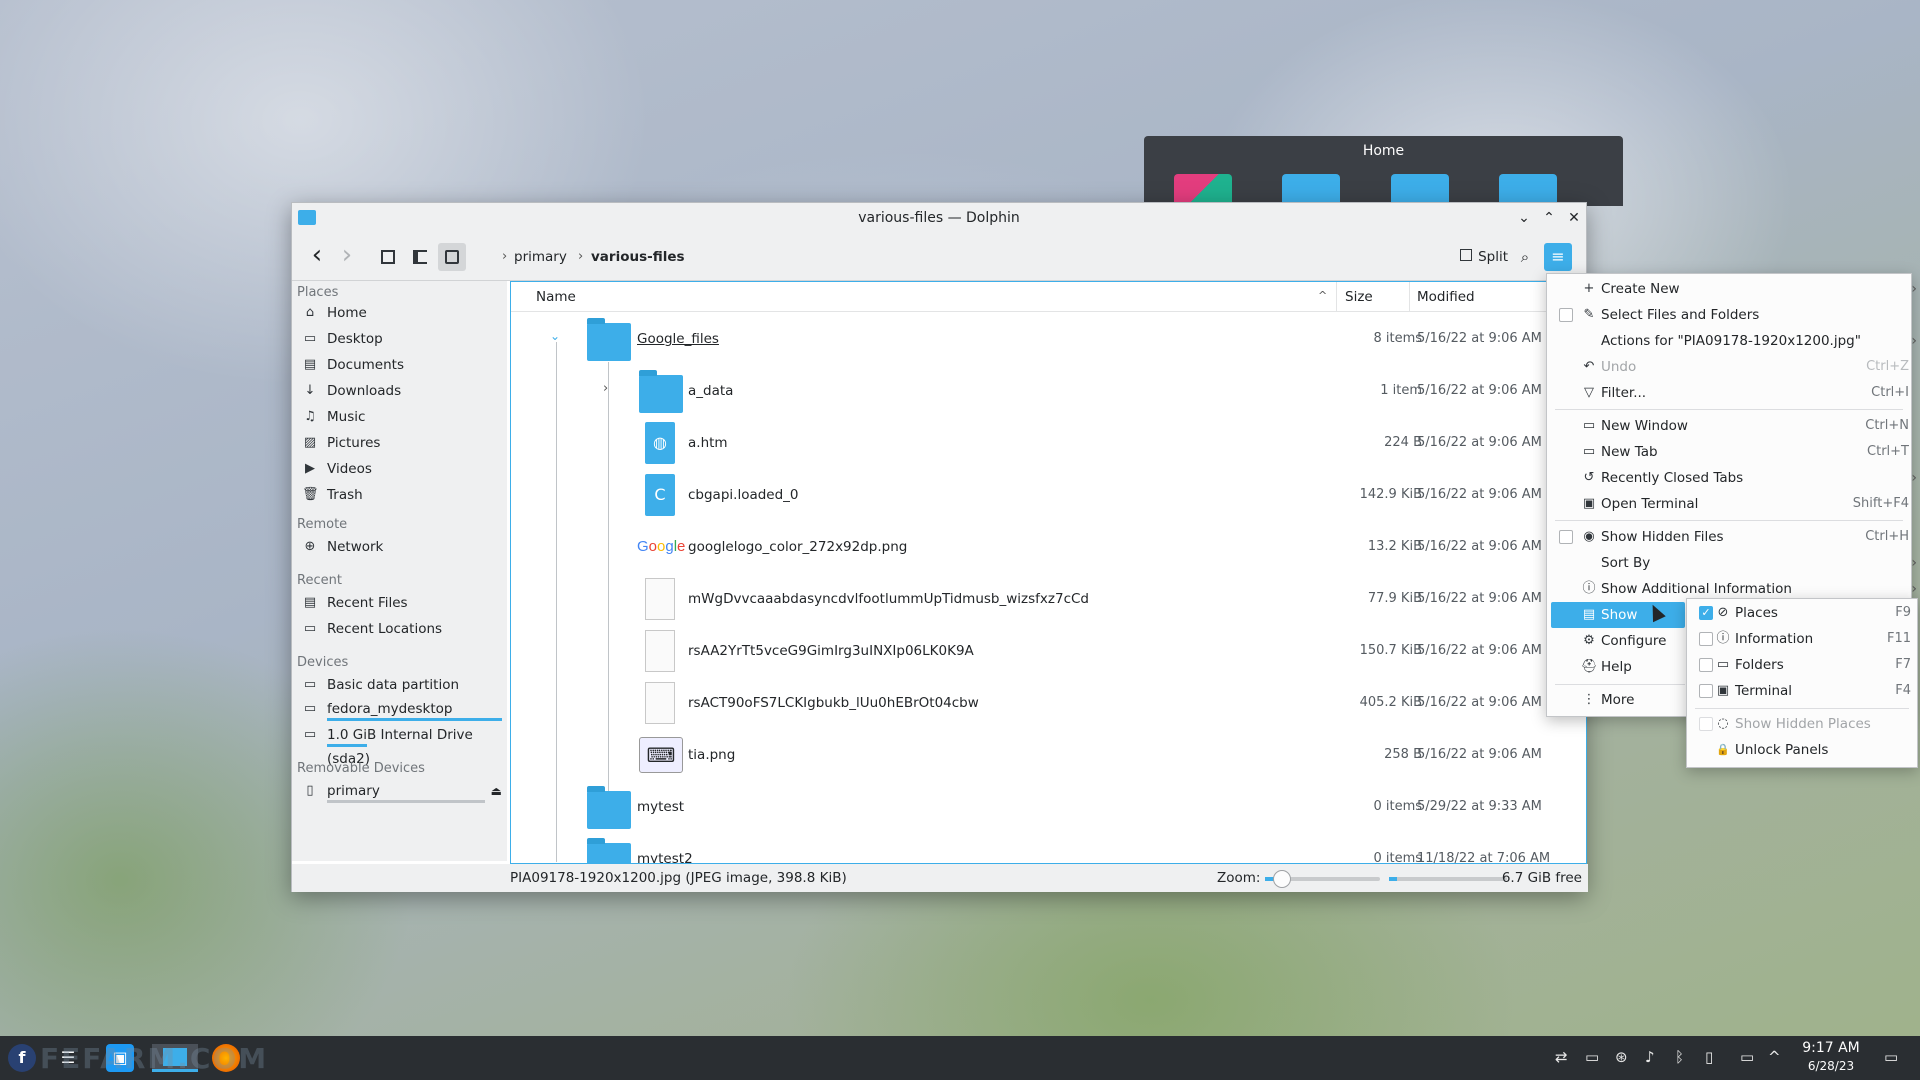  I want to click on minimize-button: ⌄, so click(1524, 218).